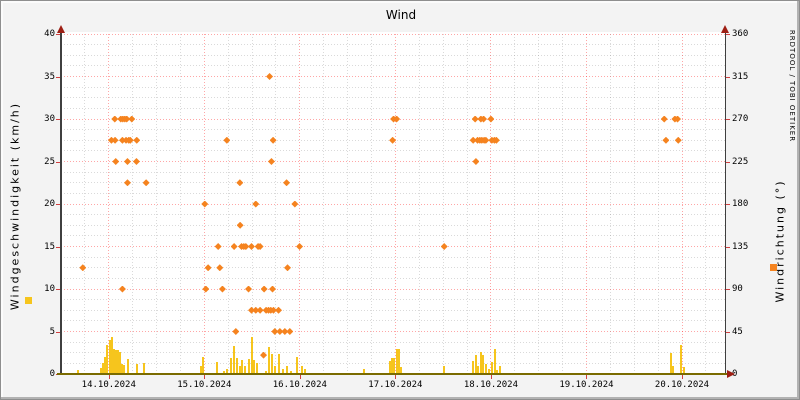 This screenshot has width=800, height=400. I want to click on y-tick-label-right: 45, so click(737, 331).